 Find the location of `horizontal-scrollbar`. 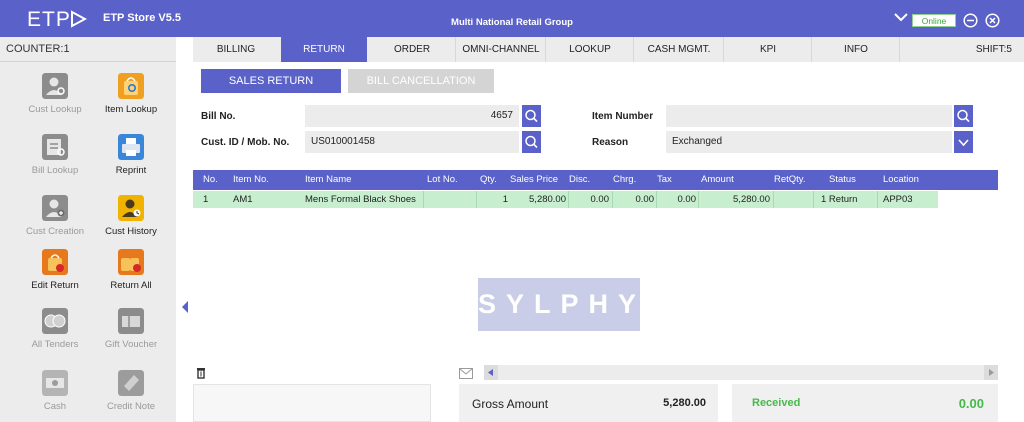

horizontal-scrollbar is located at coordinates (741, 372).